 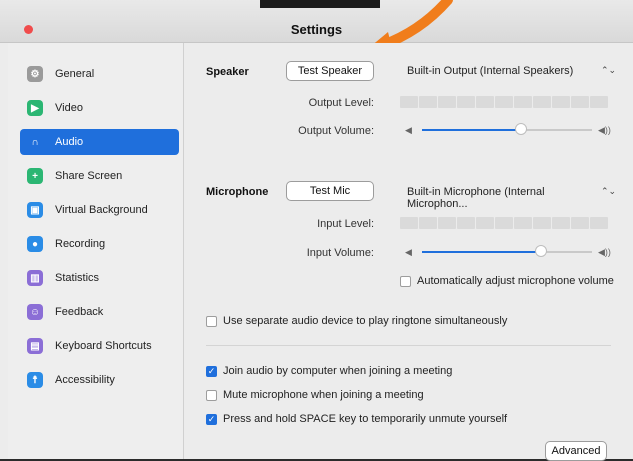 I want to click on output-volume-knob, so click(x=521, y=129).